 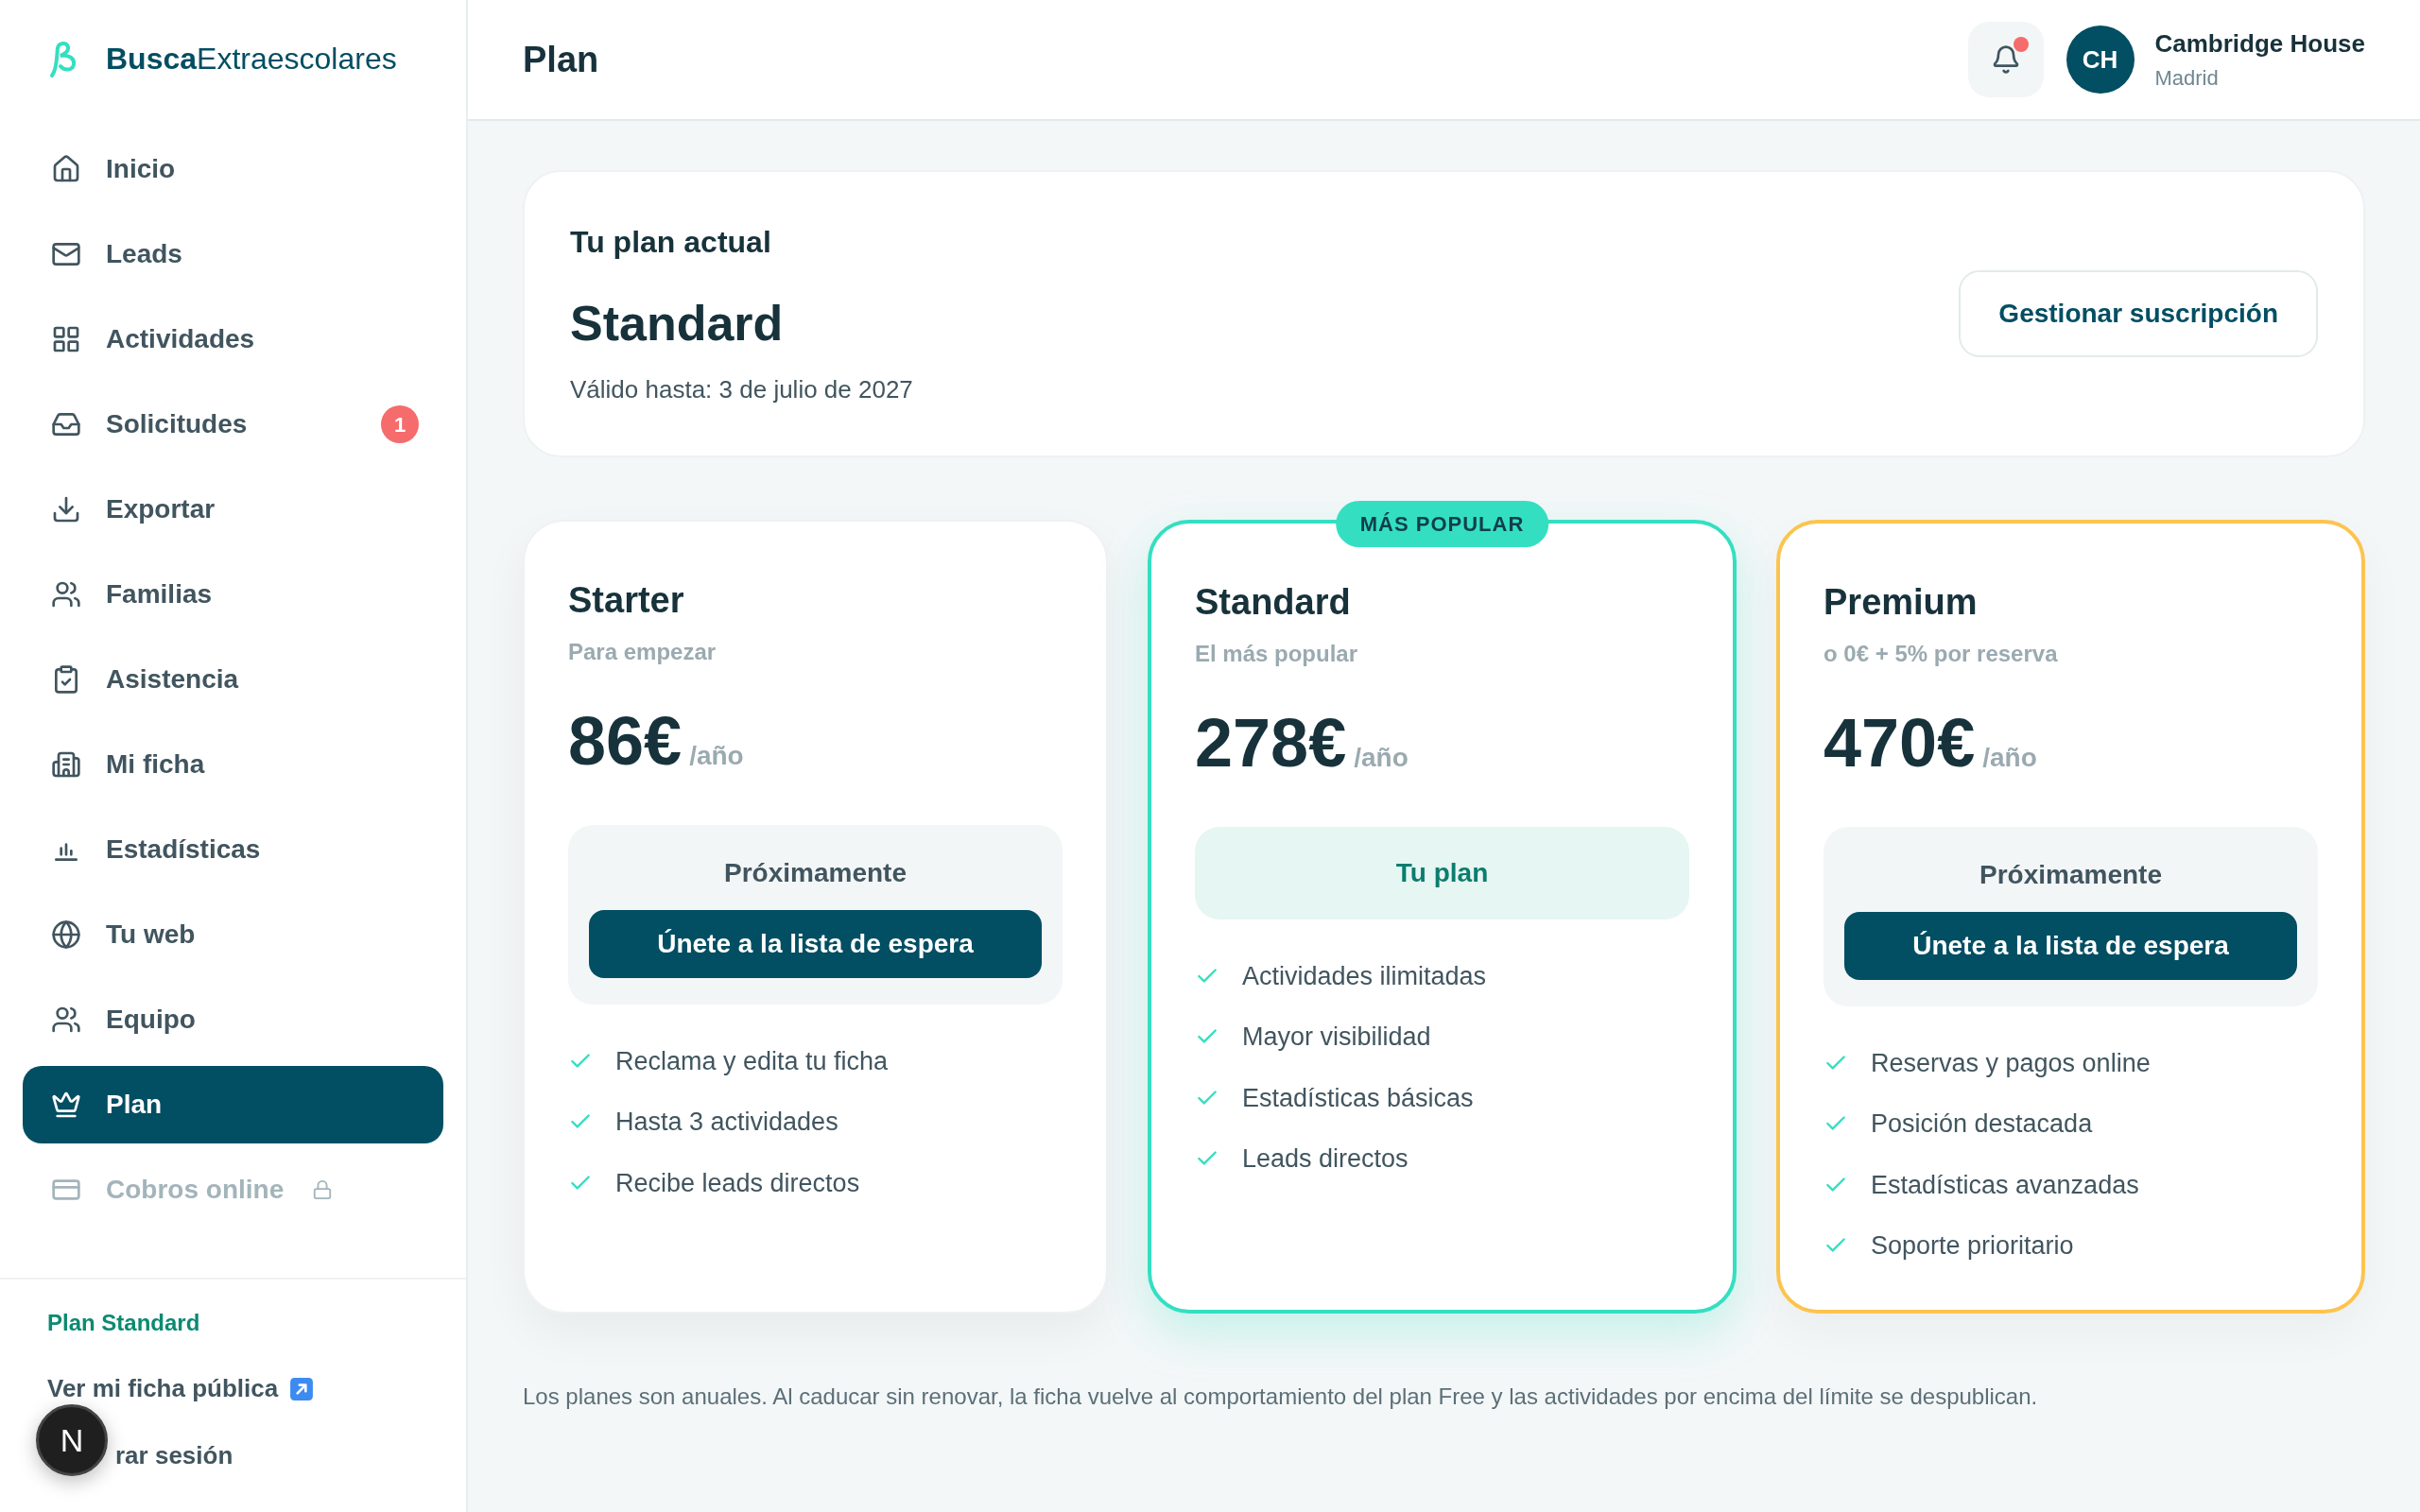 I want to click on feature-text: Actividades ilimitadas, so click(x=1364, y=976).